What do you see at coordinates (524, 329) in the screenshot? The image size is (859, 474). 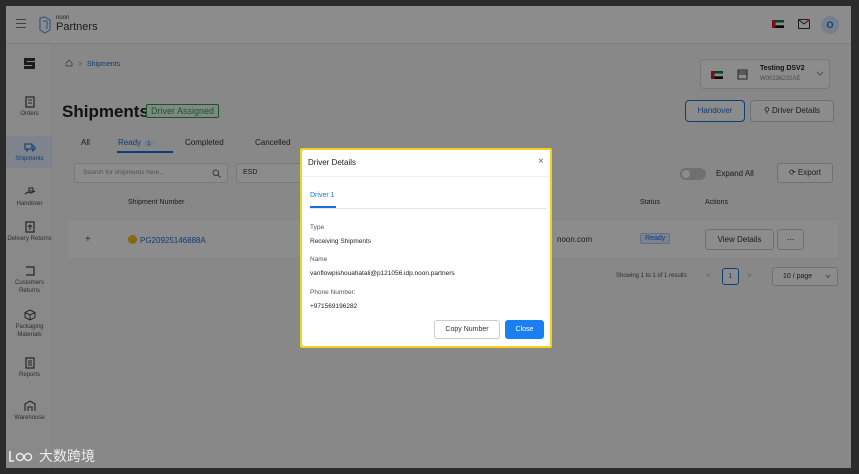 I see `close-button: Close` at bounding box center [524, 329].